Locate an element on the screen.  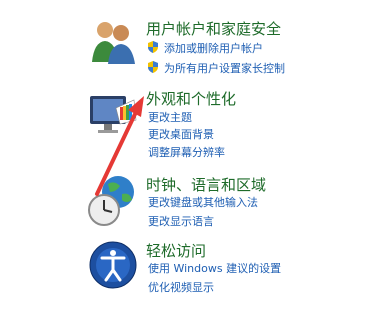
users-icon is located at coordinates (113, 41).